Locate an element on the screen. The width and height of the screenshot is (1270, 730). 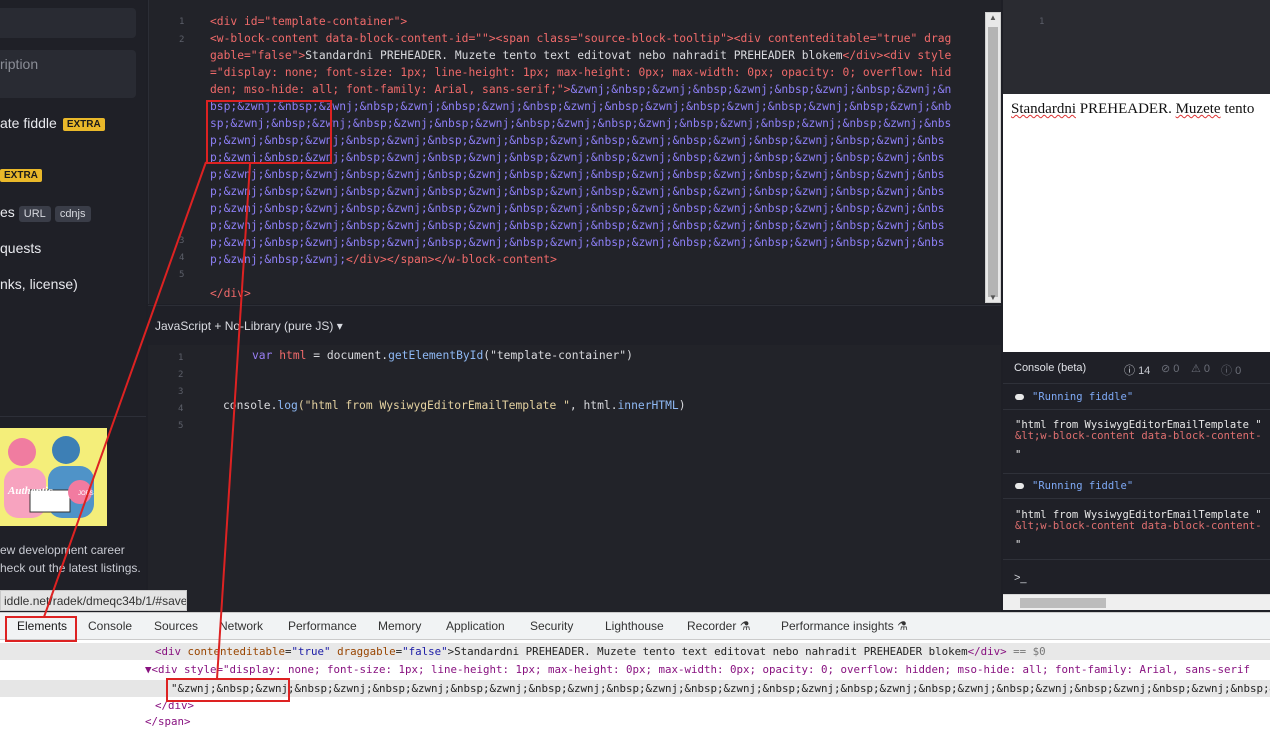
css-editor-stub: 1 is located at coordinates (1136, 47).